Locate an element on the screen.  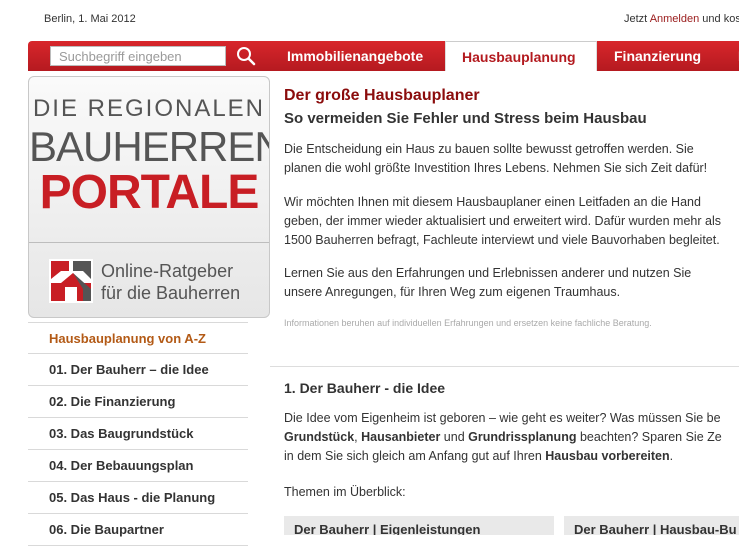
section-divider is located at coordinates (504, 366).